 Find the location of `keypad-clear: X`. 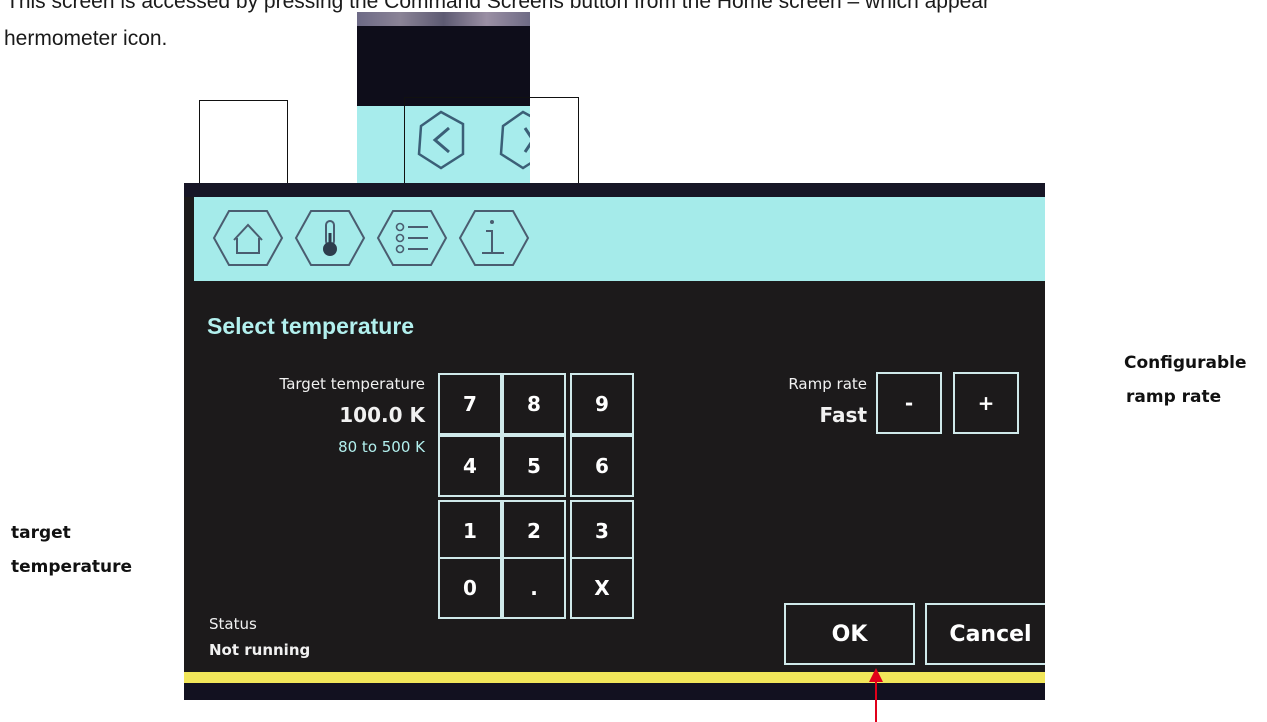

keypad-clear: X is located at coordinates (602, 588).